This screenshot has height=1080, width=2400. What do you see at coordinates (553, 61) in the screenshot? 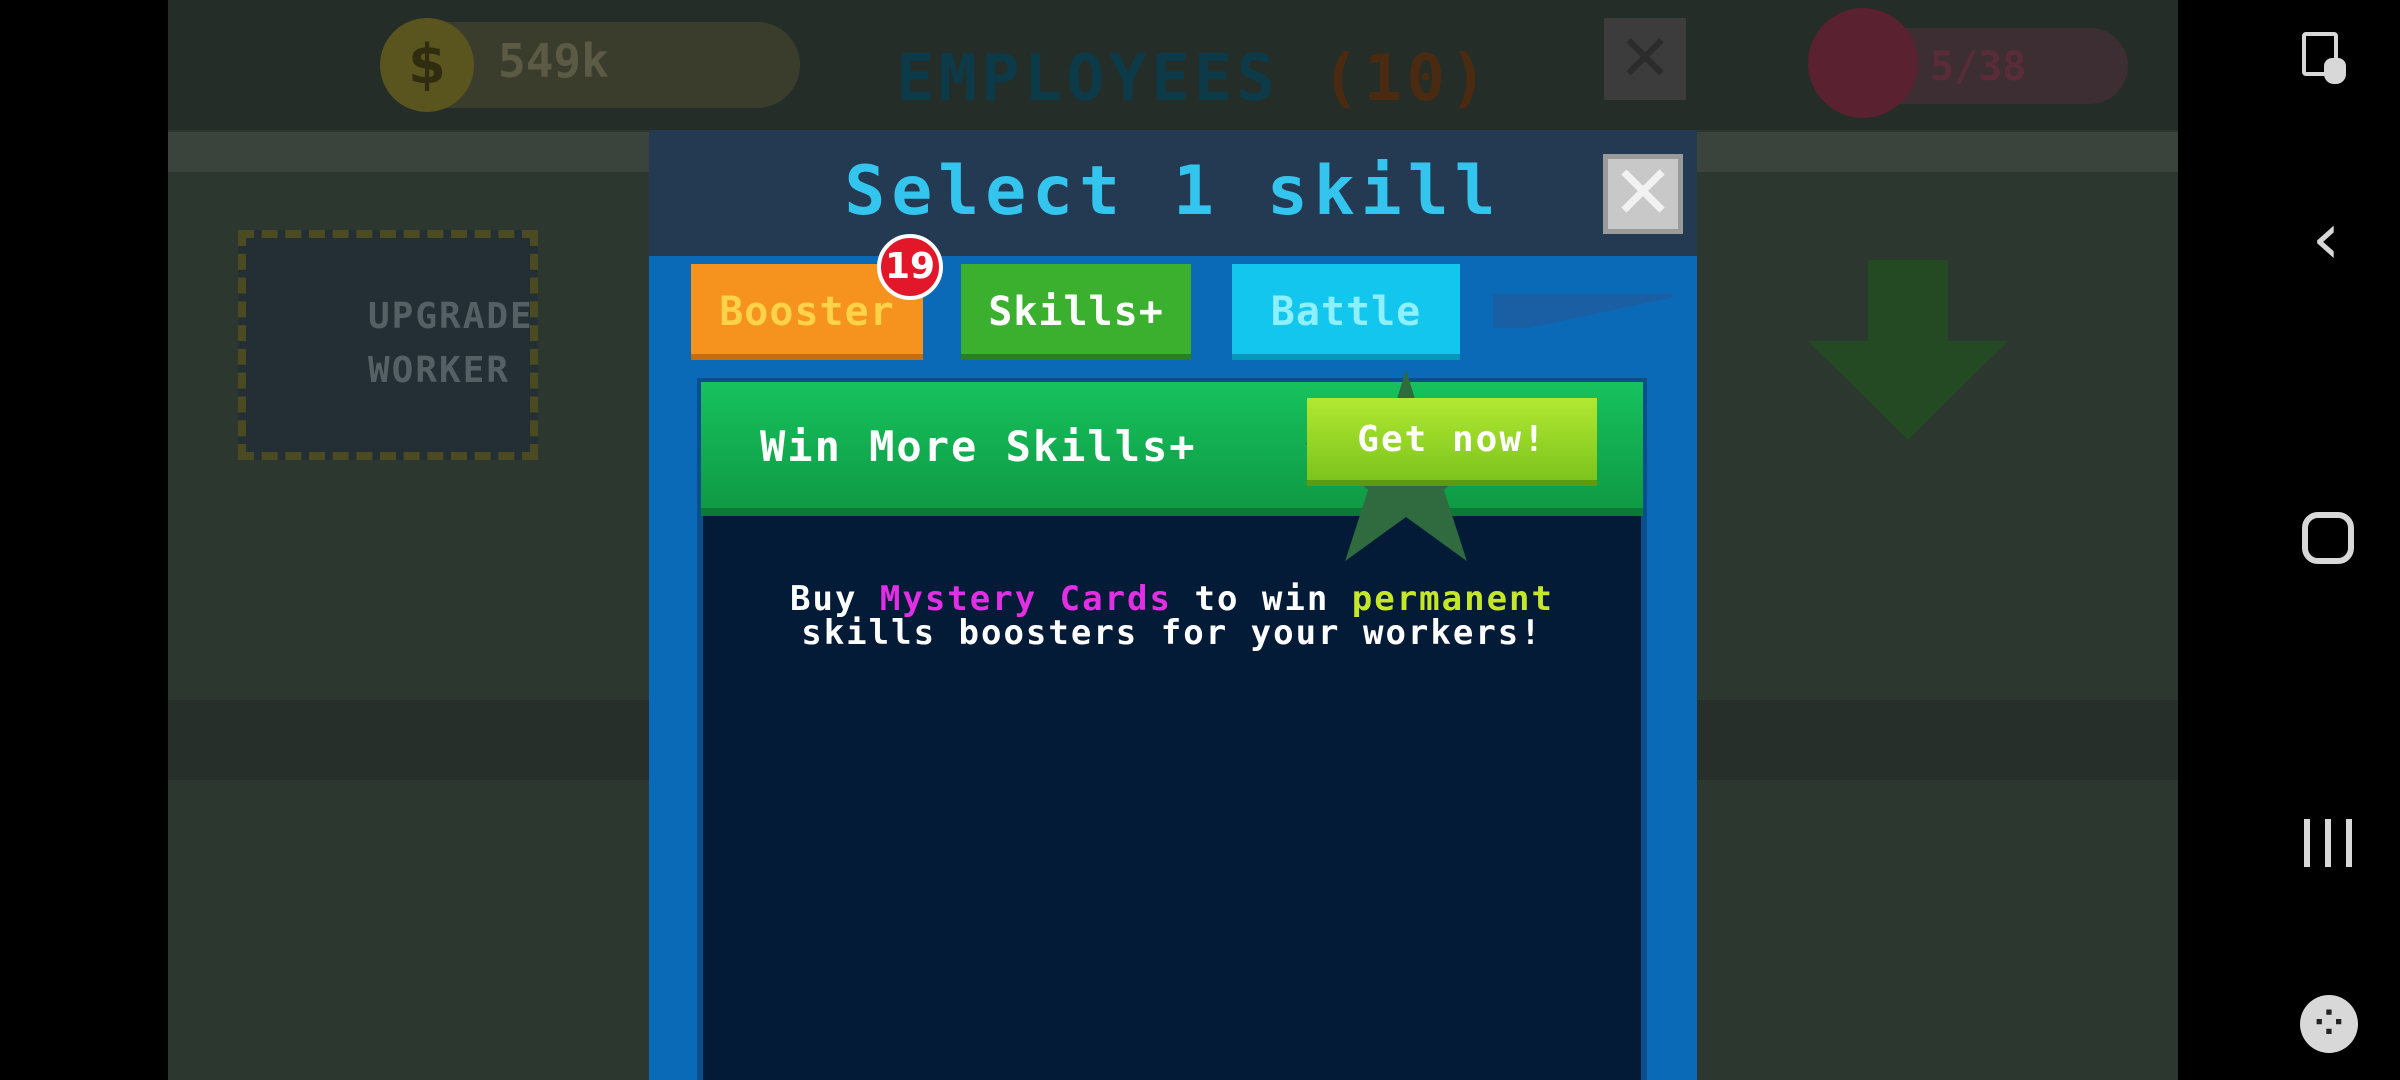
I see `coin-value: 549k` at bounding box center [553, 61].